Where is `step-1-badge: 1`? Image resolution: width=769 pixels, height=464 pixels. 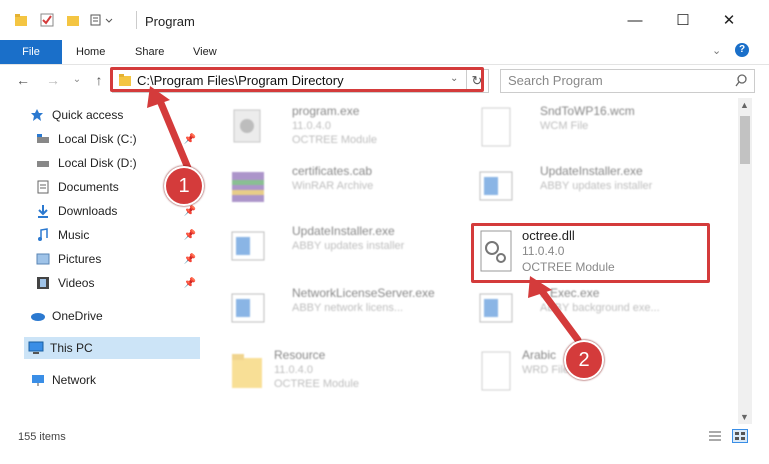
step-1-badge: 1 is located at coordinates (184, 186).